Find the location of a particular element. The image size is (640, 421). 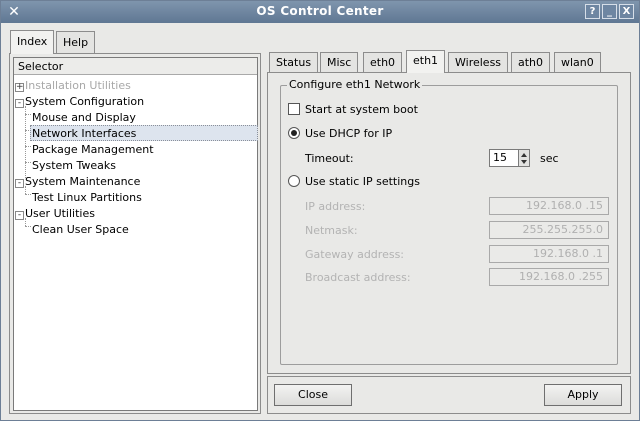

tab-help: Help is located at coordinates (76, 42).